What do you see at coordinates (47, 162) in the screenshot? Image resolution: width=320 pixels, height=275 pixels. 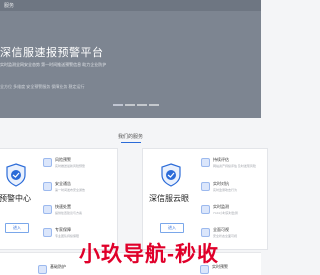 I see `alert-icon` at bounding box center [47, 162].